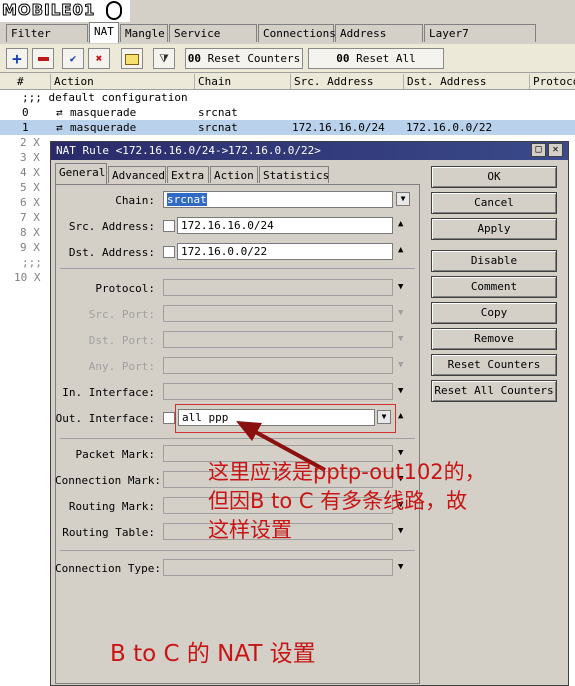 The height and width of the screenshot is (686, 575). I want to click on reset-all-counters-button: 00 Reset All Counters, so click(376, 66).